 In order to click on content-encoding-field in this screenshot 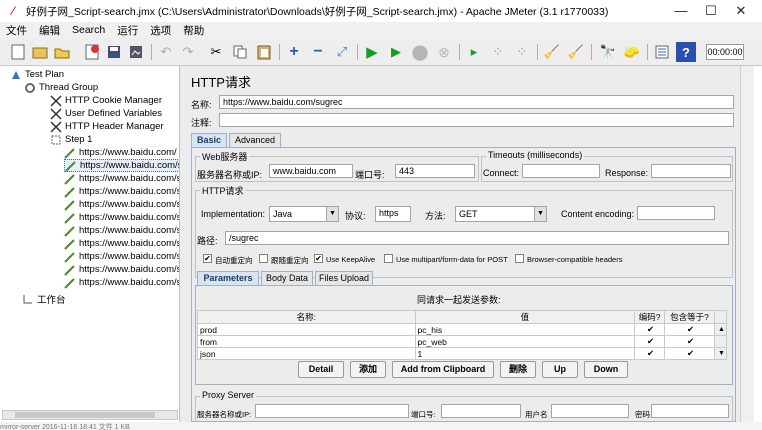, I will do `click(676, 213)`.